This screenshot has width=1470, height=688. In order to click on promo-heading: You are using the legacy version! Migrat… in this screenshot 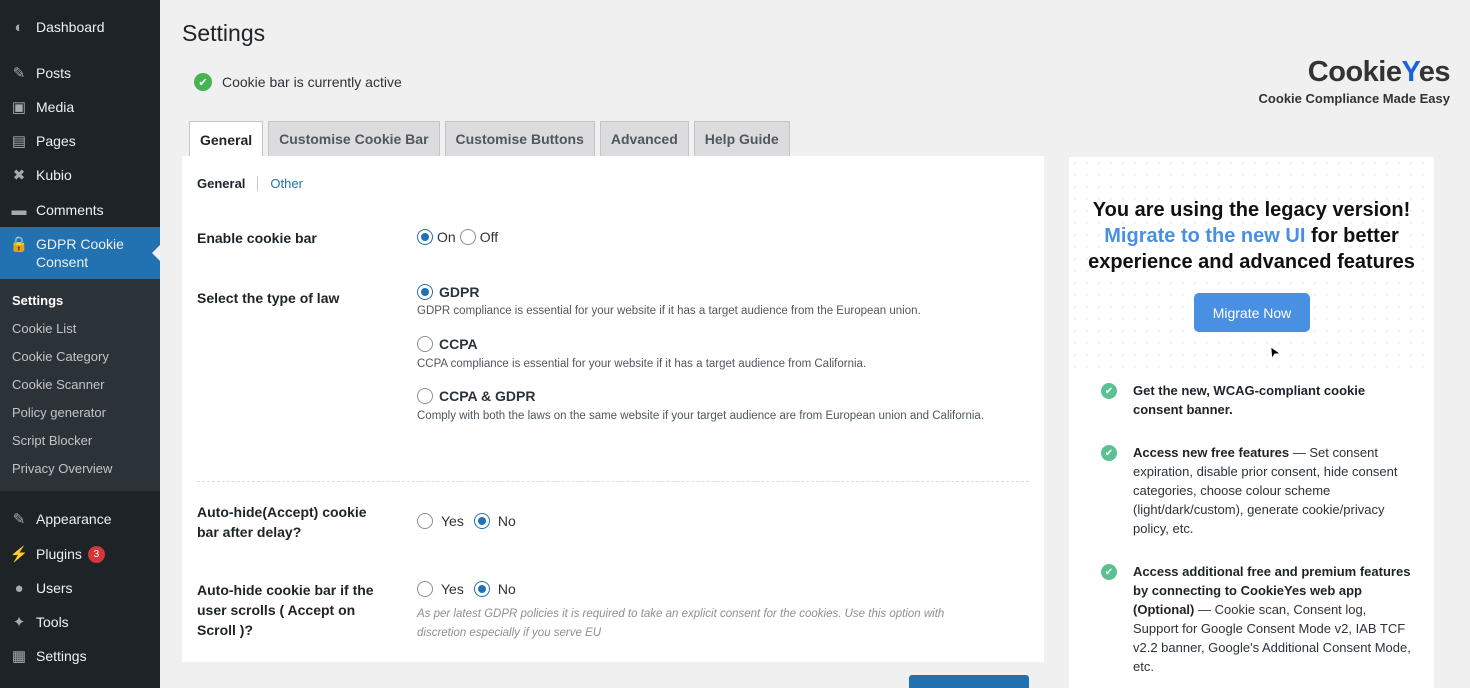, I will do `click(1251, 236)`.